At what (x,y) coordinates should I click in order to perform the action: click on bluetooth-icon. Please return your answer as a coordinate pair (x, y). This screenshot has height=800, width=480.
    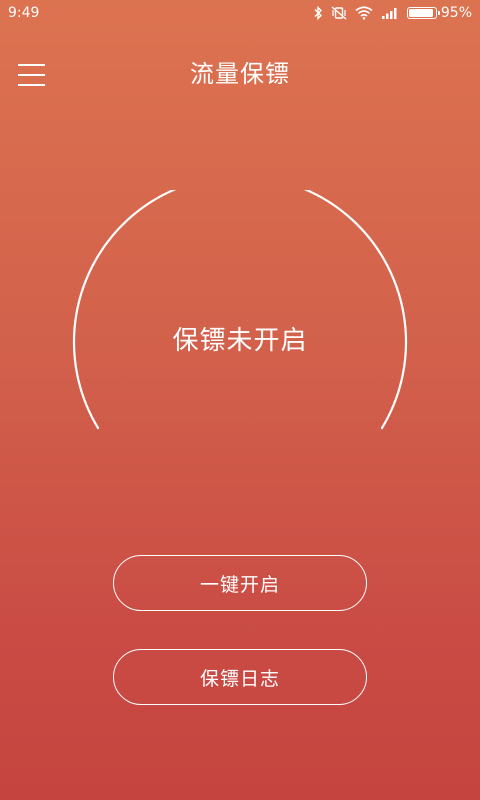
    Looking at the image, I should click on (318, 13).